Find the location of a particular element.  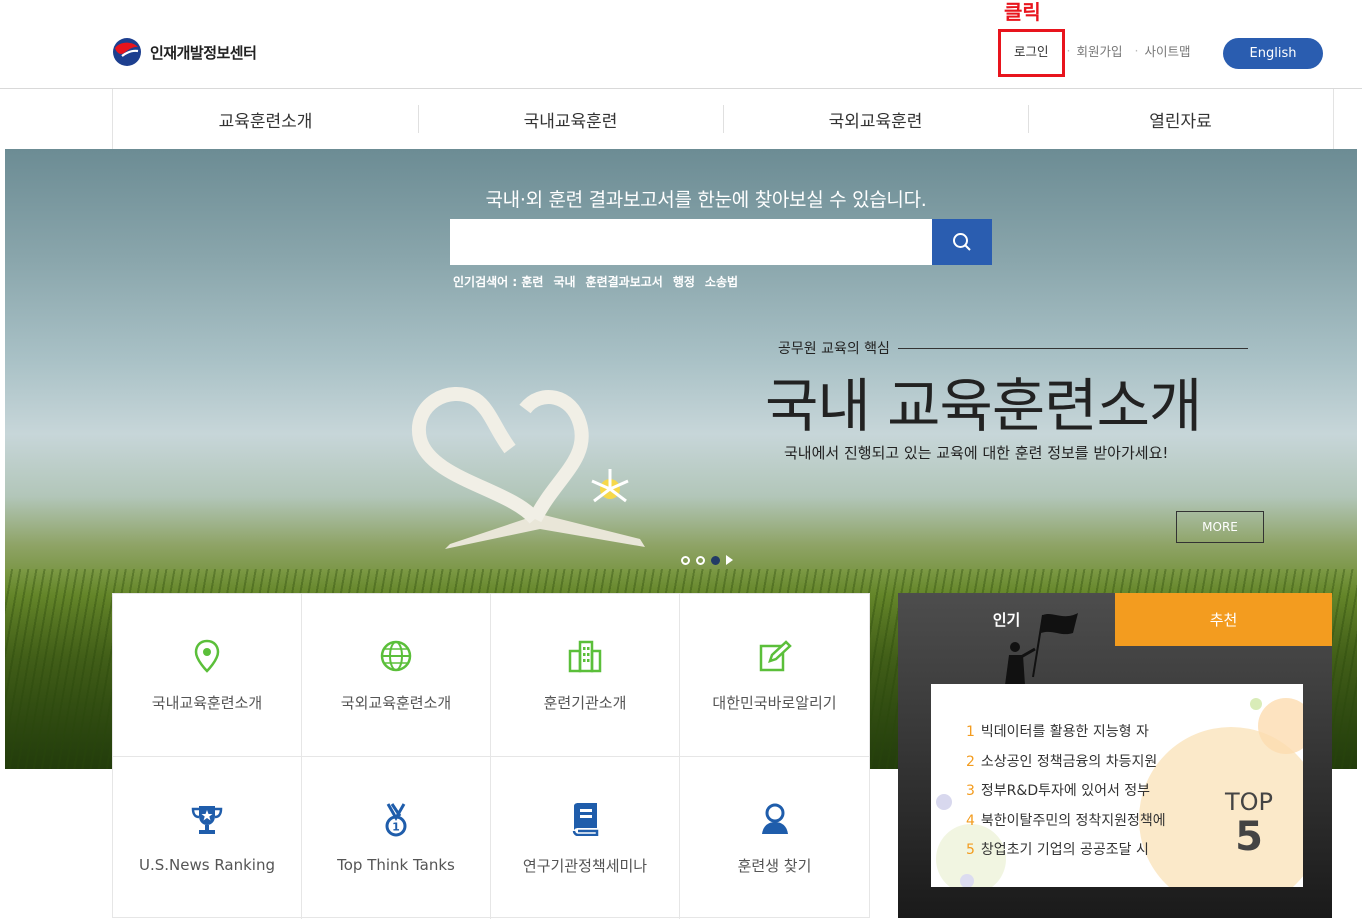

tab-recommend: 추천 is located at coordinates (1223, 619).